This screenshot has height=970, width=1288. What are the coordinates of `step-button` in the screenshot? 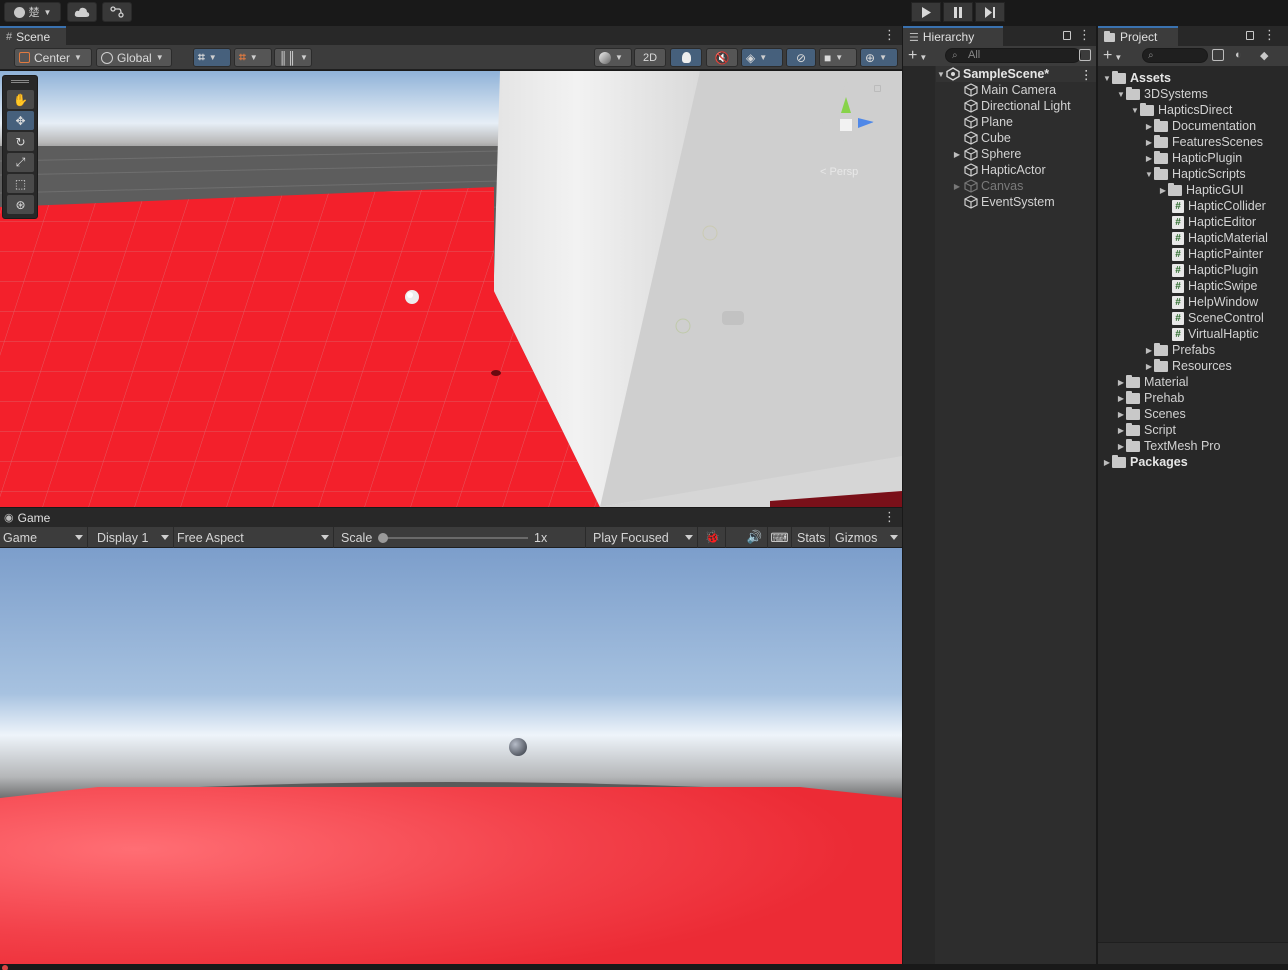 It's located at (990, 12).